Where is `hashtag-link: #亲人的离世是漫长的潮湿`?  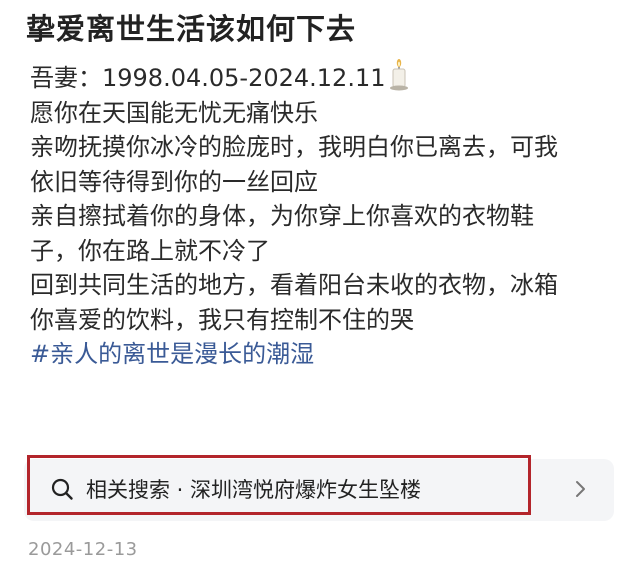
hashtag-link: #亲人的离世是漫长的潮湿 is located at coordinates (325, 354).